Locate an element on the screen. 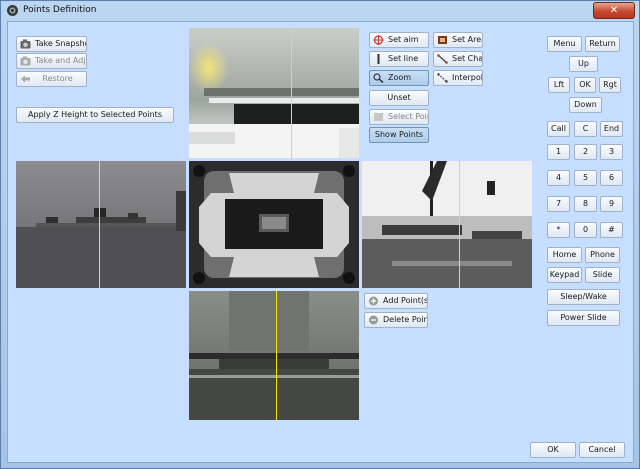 The width and height of the screenshot is (640, 469). clear-label: C is located at coordinates (585, 128).